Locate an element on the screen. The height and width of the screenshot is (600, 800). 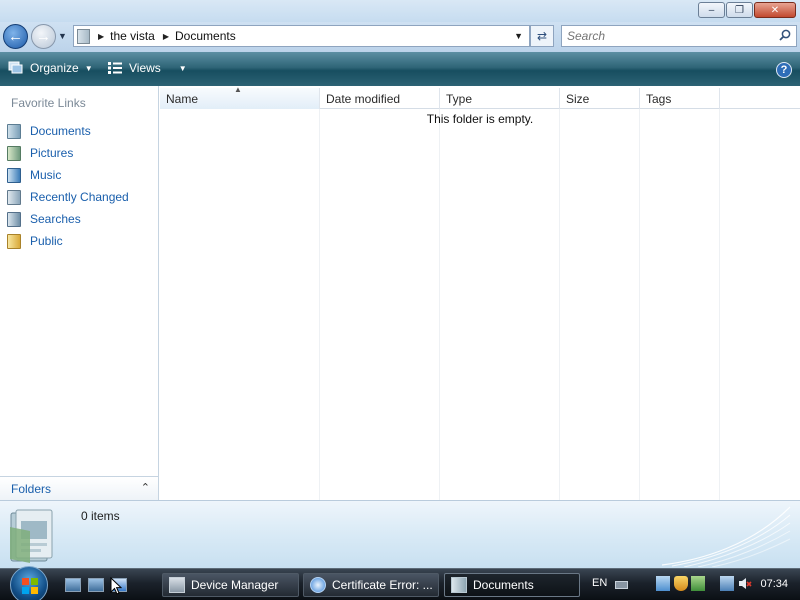
back-arrow-icon: ← is located at coordinates (15, 36).